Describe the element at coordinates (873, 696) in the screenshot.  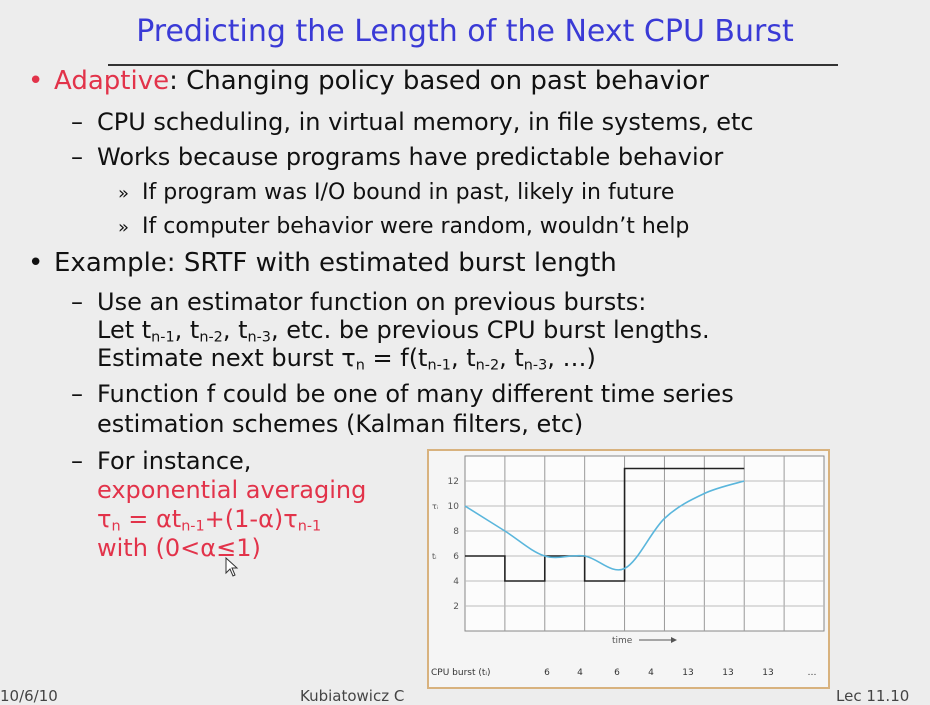
I see `footer-lecture: Lec 11.10` at that location.